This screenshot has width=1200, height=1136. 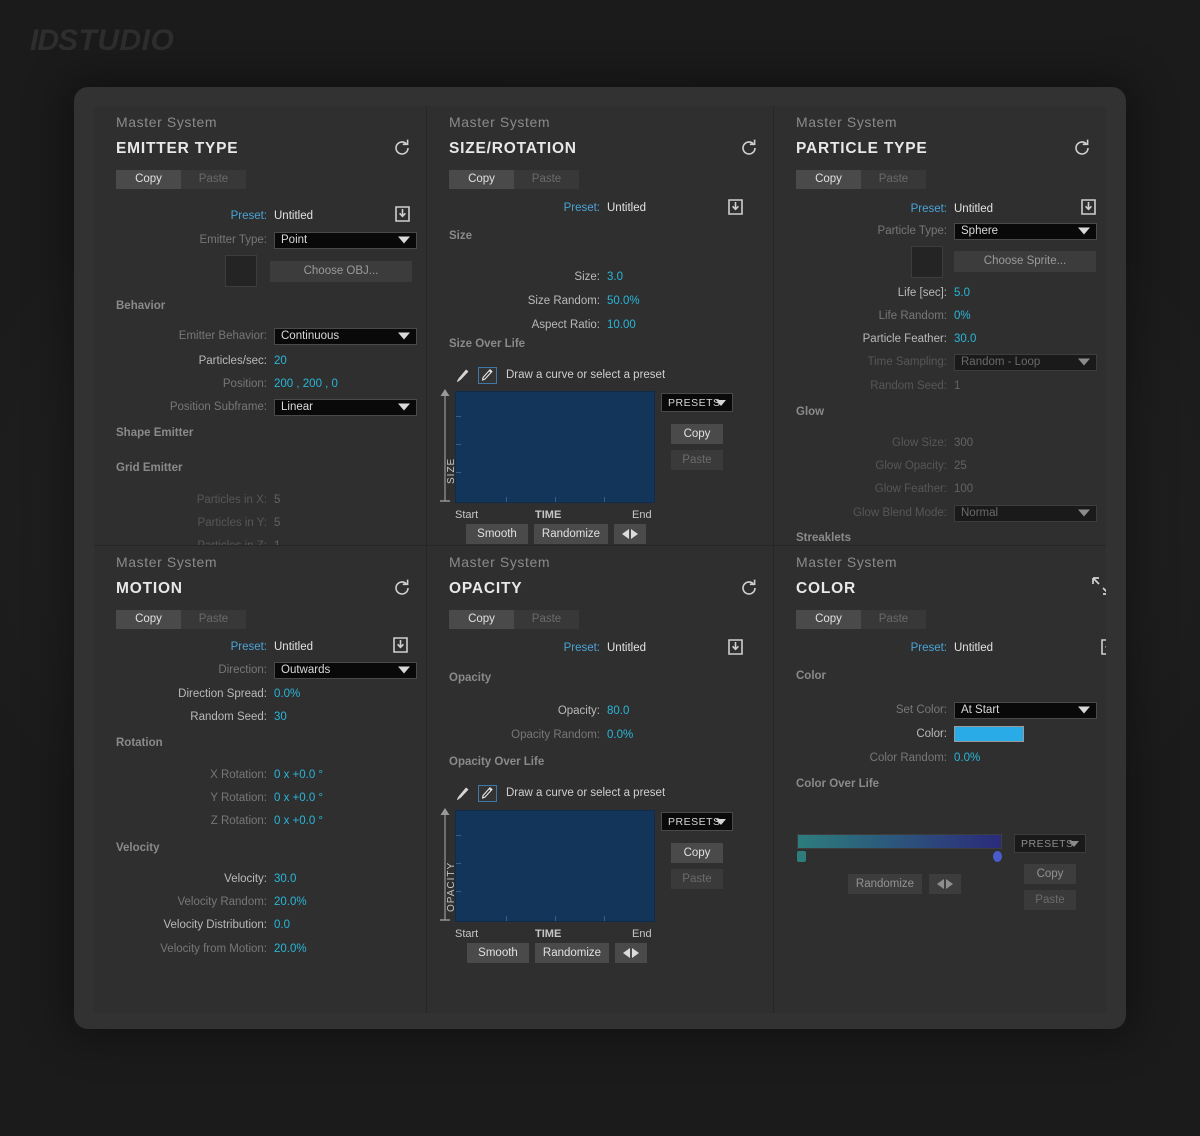 I want to click on velocity-random-value: 20.0%, so click(x=290, y=902).